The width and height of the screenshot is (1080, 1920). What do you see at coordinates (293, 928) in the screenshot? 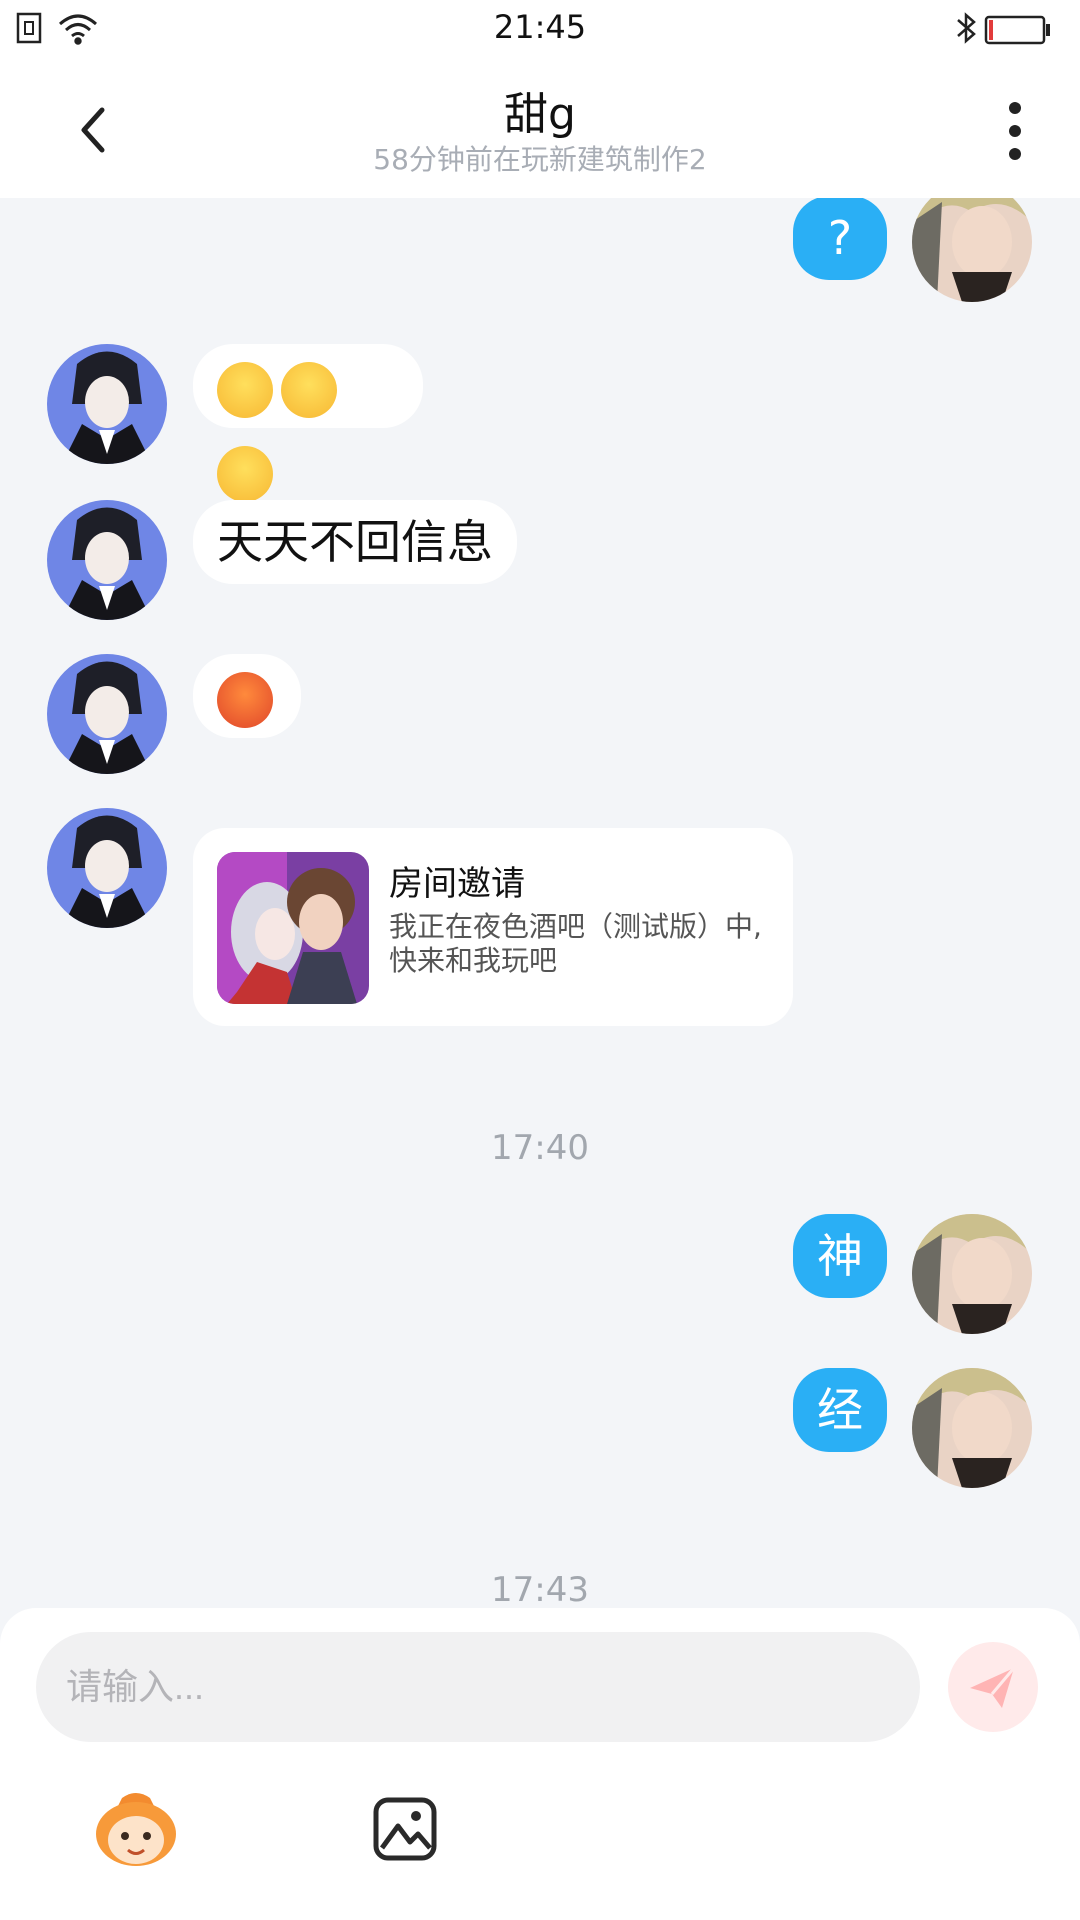
I see `invite-thumbnail` at bounding box center [293, 928].